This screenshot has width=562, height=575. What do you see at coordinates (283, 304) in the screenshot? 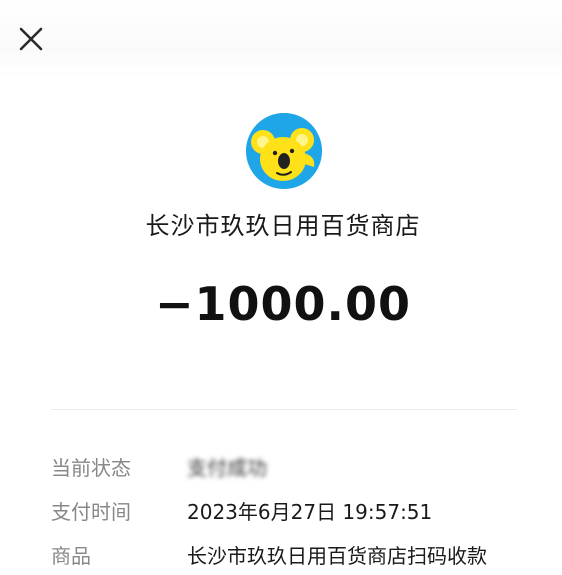
I see `transaction-amount: −1000.00` at bounding box center [283, 304].